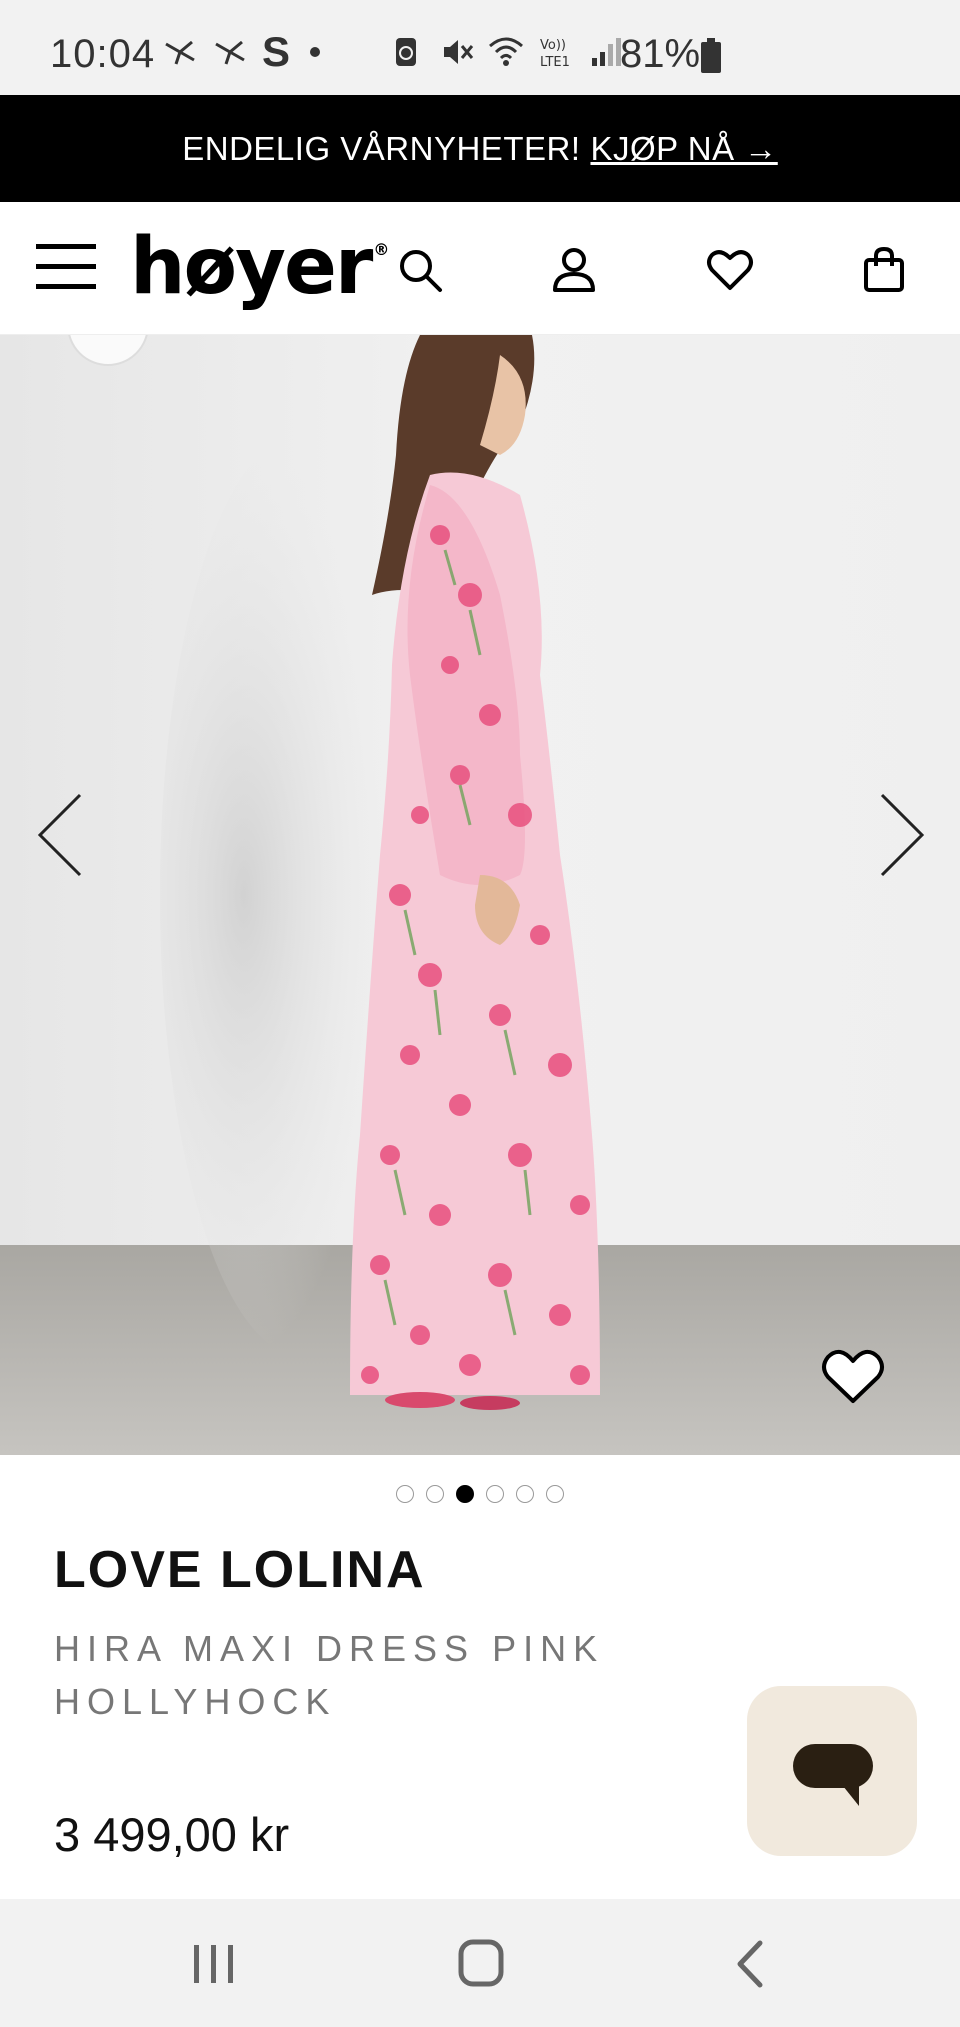 This screenshot has height=2027, width=960. Describe the element at coordinates (329, 1675) in the screenshot. I see `product-title: HIRA MAXI DRESS PINK HOLLYHOCK` at that location.